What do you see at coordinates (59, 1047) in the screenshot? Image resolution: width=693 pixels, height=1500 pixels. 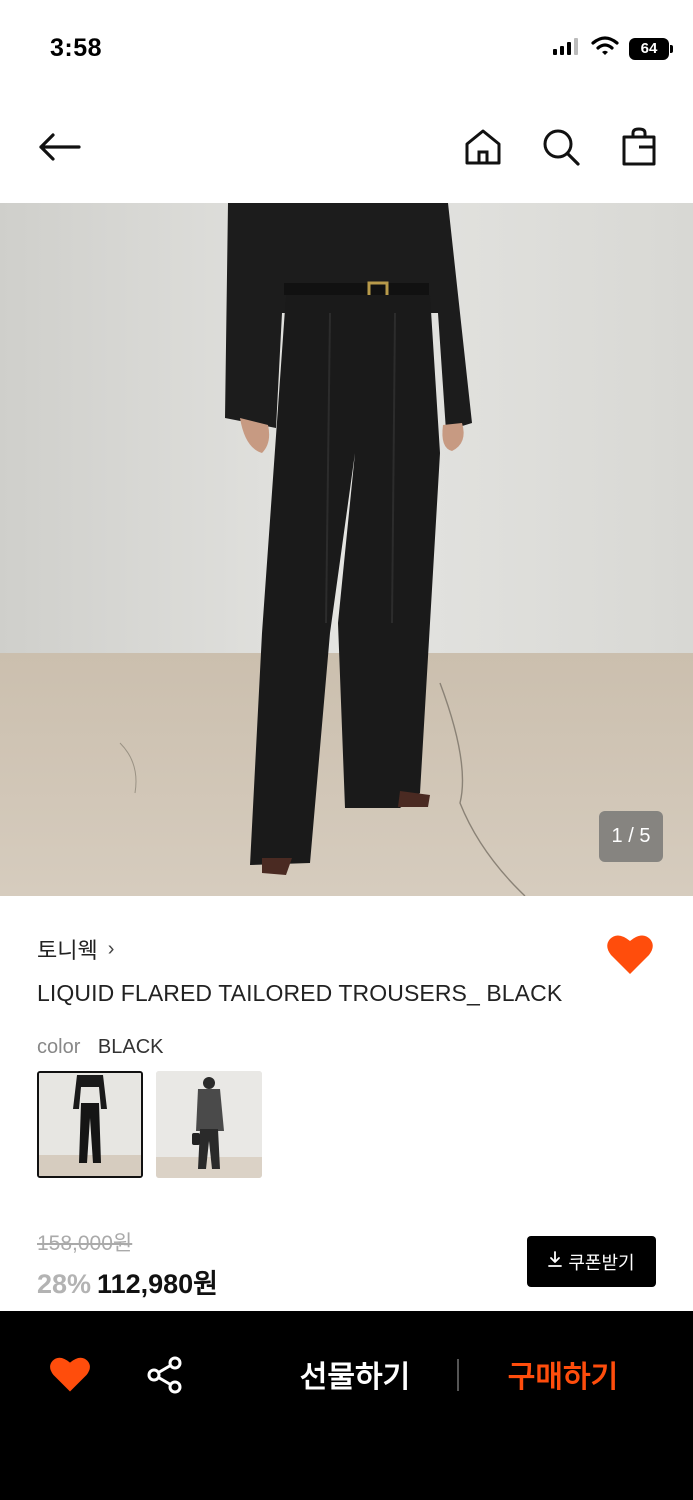 I see `color-label: color` at bounding box center [59, 1047].